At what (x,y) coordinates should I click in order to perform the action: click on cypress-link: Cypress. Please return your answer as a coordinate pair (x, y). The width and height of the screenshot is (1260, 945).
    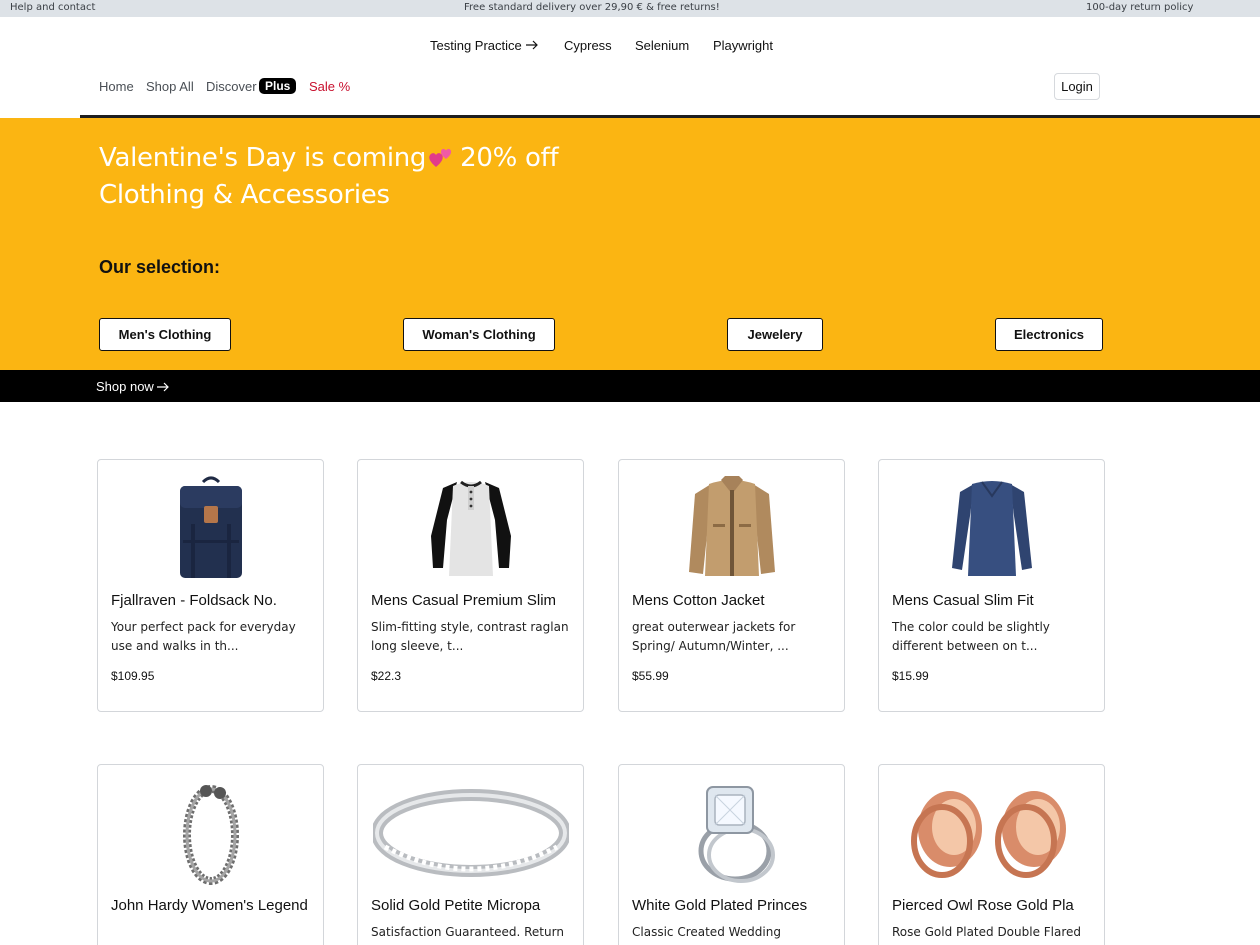
    Looking at the image, I should click on (588, 45).